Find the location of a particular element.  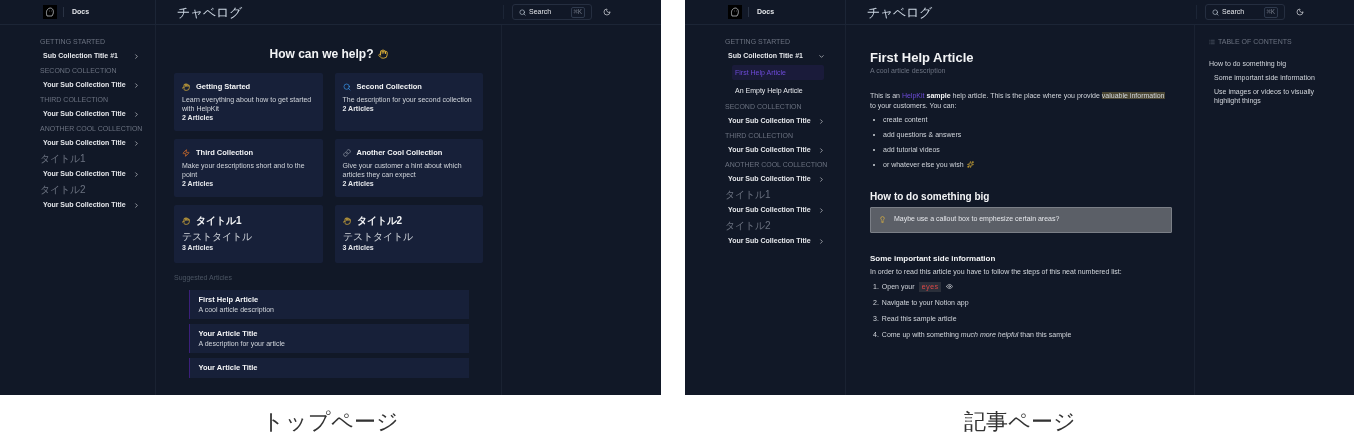

collection-title: タイトル1 is located at coordinates (219, 221).